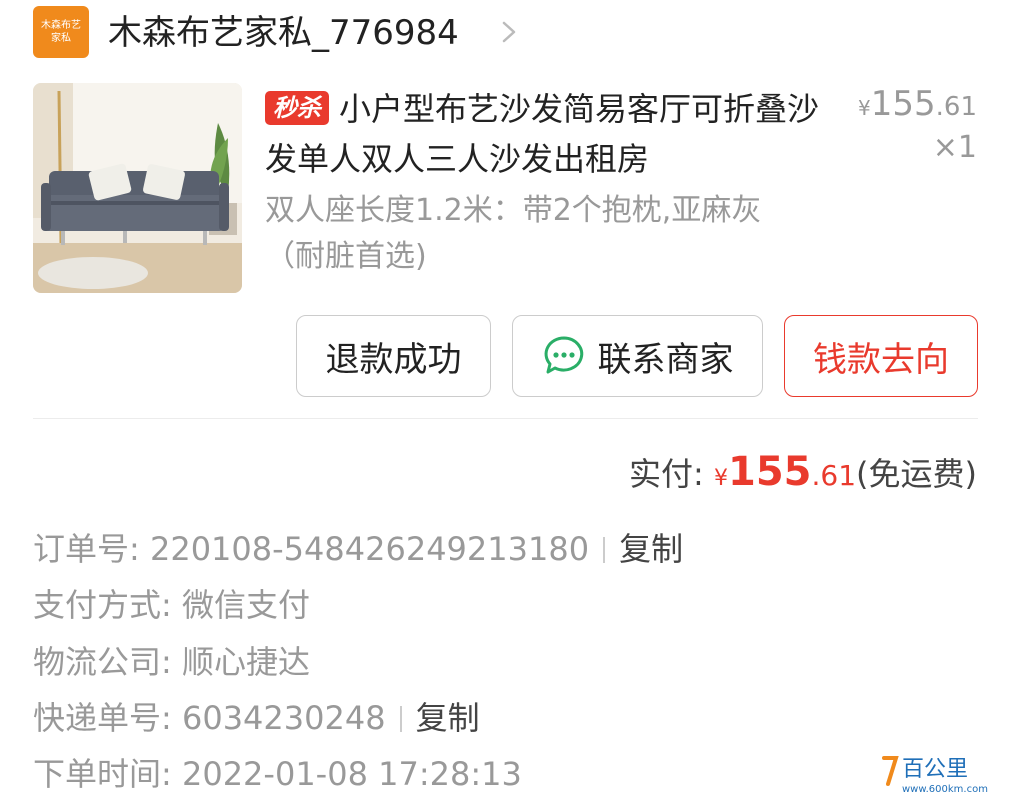  I want to click on money-flow-button: 钱款去向, so click(881, 356).